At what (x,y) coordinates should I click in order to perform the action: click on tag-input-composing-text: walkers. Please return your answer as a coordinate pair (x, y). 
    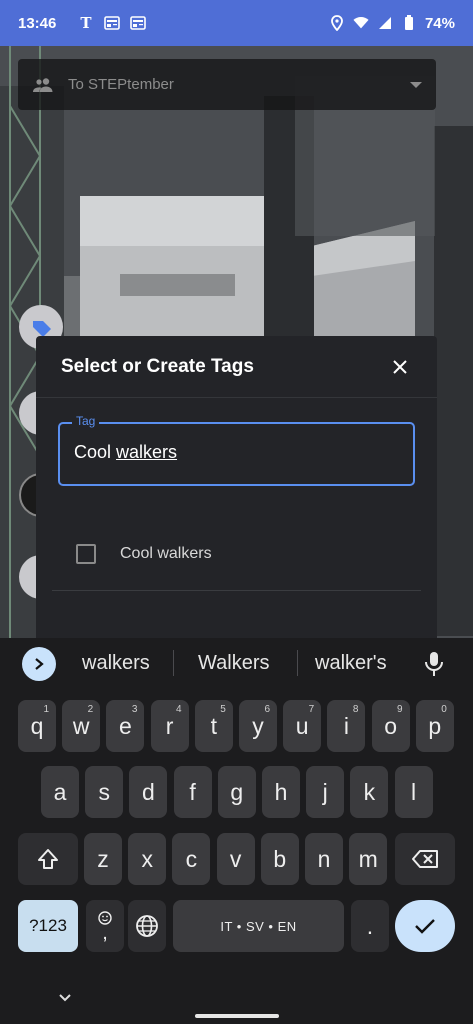
    Looking at the image, I should click on (147, 452).